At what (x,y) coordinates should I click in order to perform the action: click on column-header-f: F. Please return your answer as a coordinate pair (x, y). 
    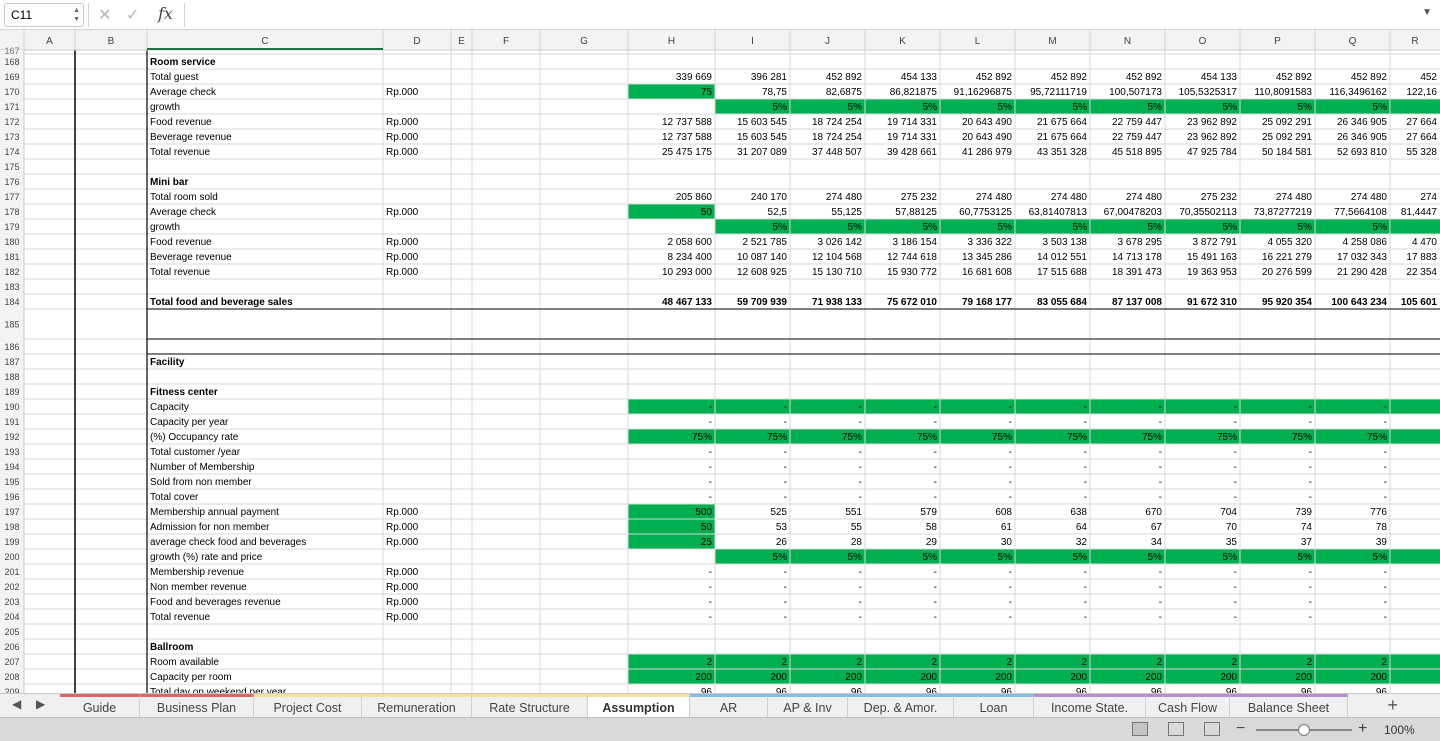
    Looking at the image, I should click on (506, 41).